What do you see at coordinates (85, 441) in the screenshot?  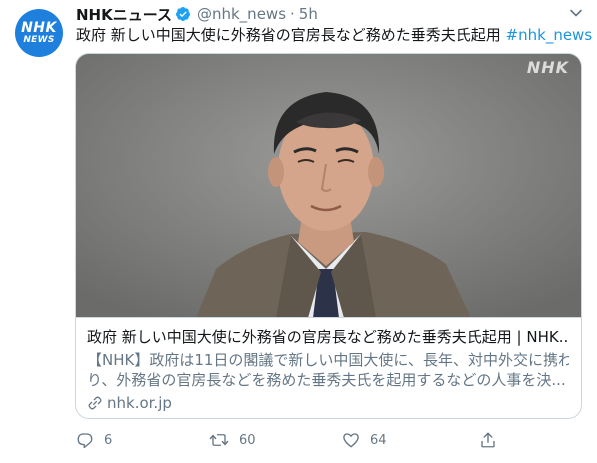 I see `reply-icon` at bounding box center [85, 441].